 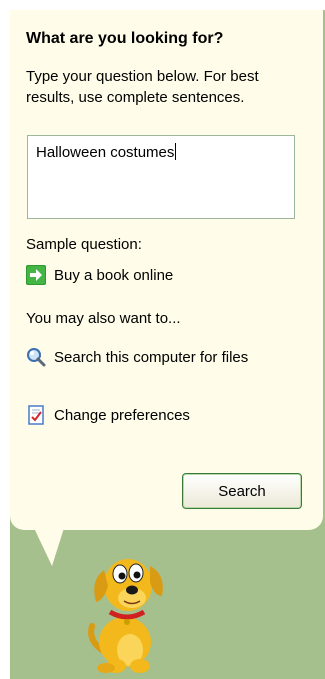 I want to click on question-input-value: Halloween costumes, so click(x=105, y=152).